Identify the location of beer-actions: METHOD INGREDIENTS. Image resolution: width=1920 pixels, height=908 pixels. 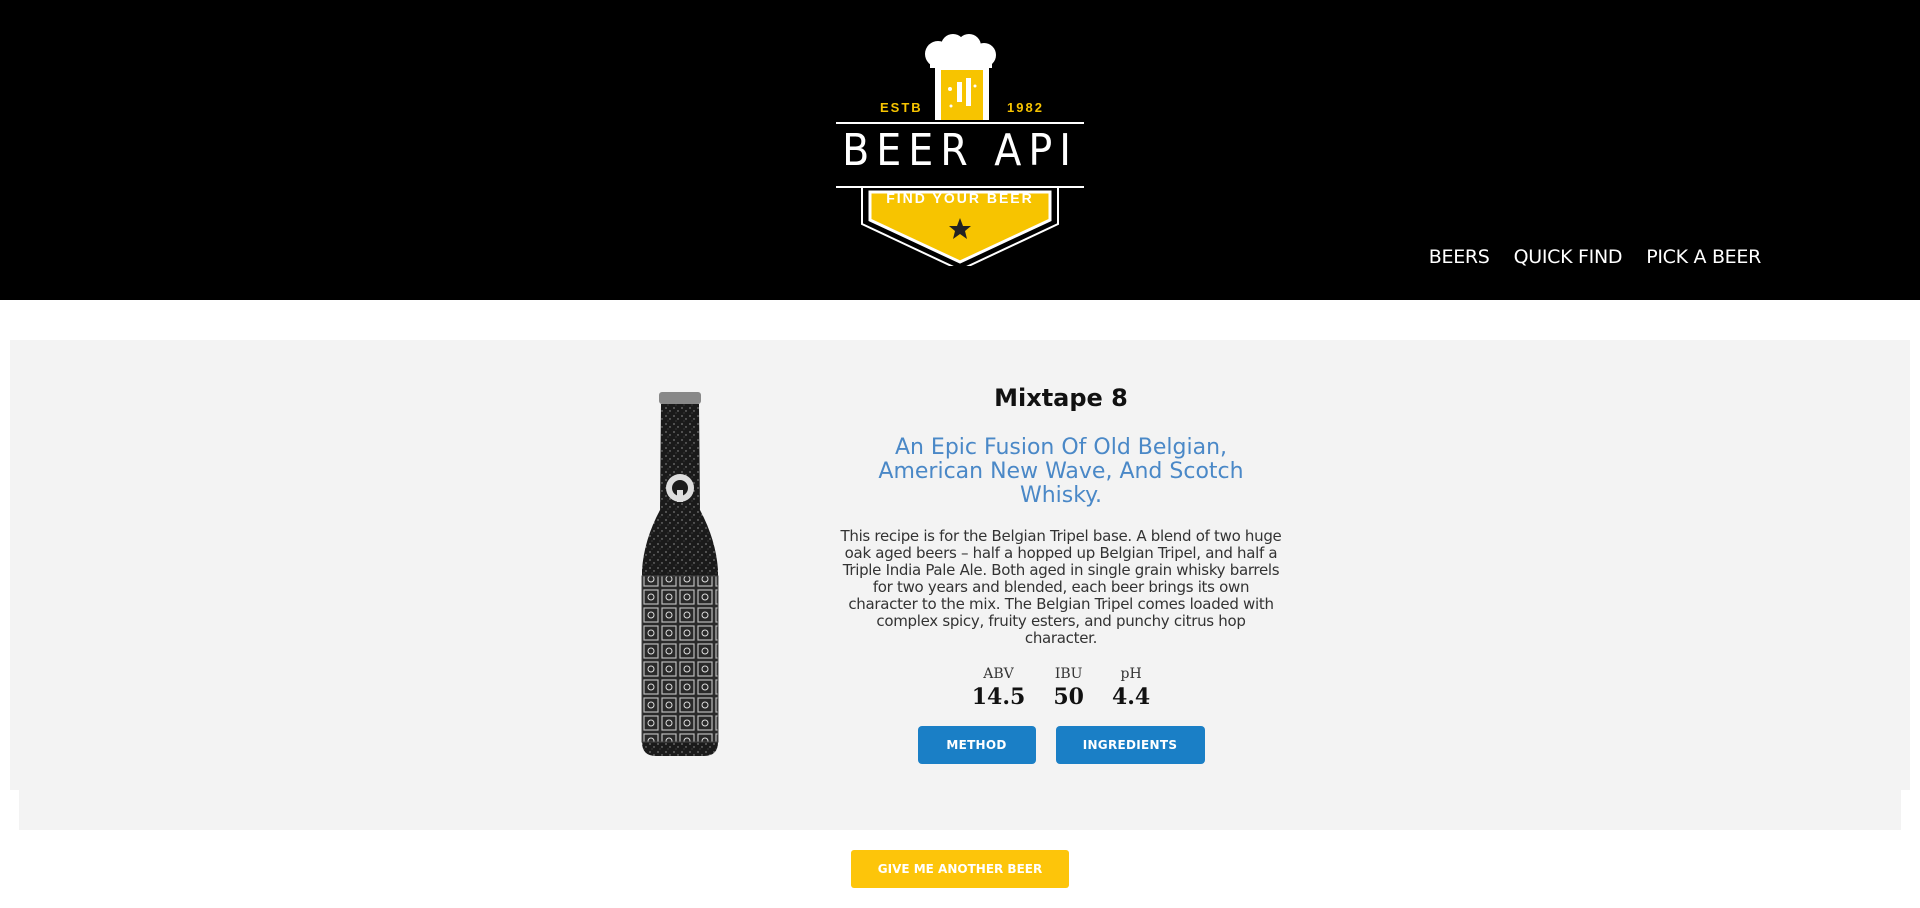
(1061, 744).